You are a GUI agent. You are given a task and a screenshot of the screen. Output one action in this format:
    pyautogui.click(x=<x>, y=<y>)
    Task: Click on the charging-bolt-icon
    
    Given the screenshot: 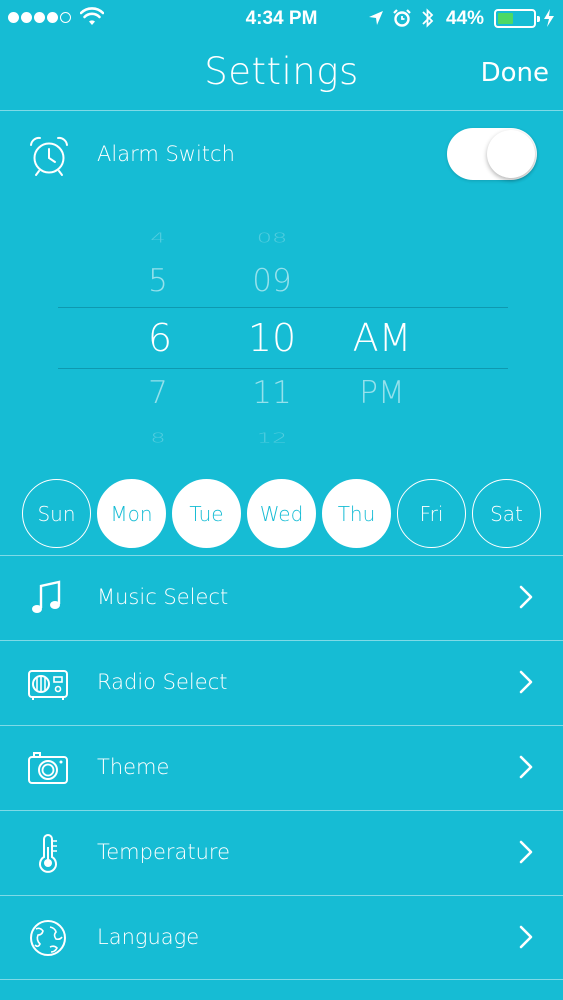 What is the action you would take?
    pyautogui.click(x=549, y=18)
    